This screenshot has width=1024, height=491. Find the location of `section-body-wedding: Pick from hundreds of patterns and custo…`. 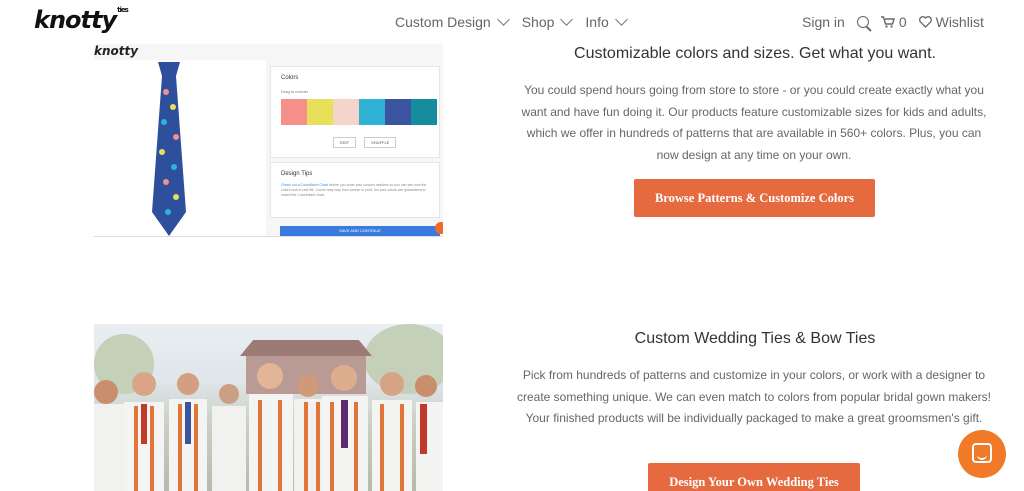

section-body-wedding: Pick from hundreds of patterns and custo… is located at coordinates (754, 396).